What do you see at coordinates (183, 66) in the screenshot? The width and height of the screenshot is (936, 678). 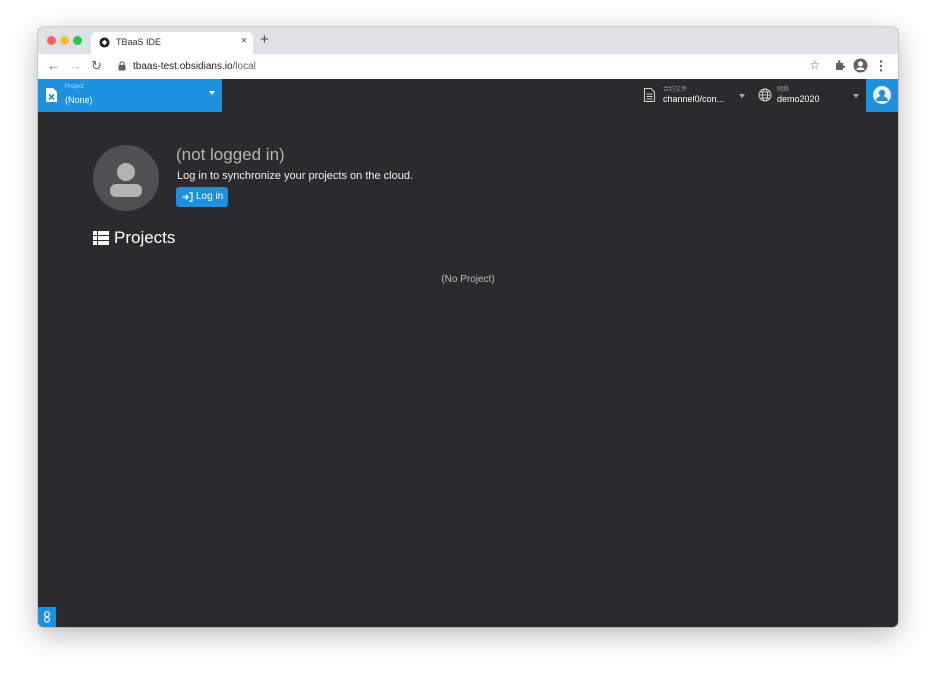 I see `url-host: tbaas-test.obsidians.io` at bounding box center [183, 66].